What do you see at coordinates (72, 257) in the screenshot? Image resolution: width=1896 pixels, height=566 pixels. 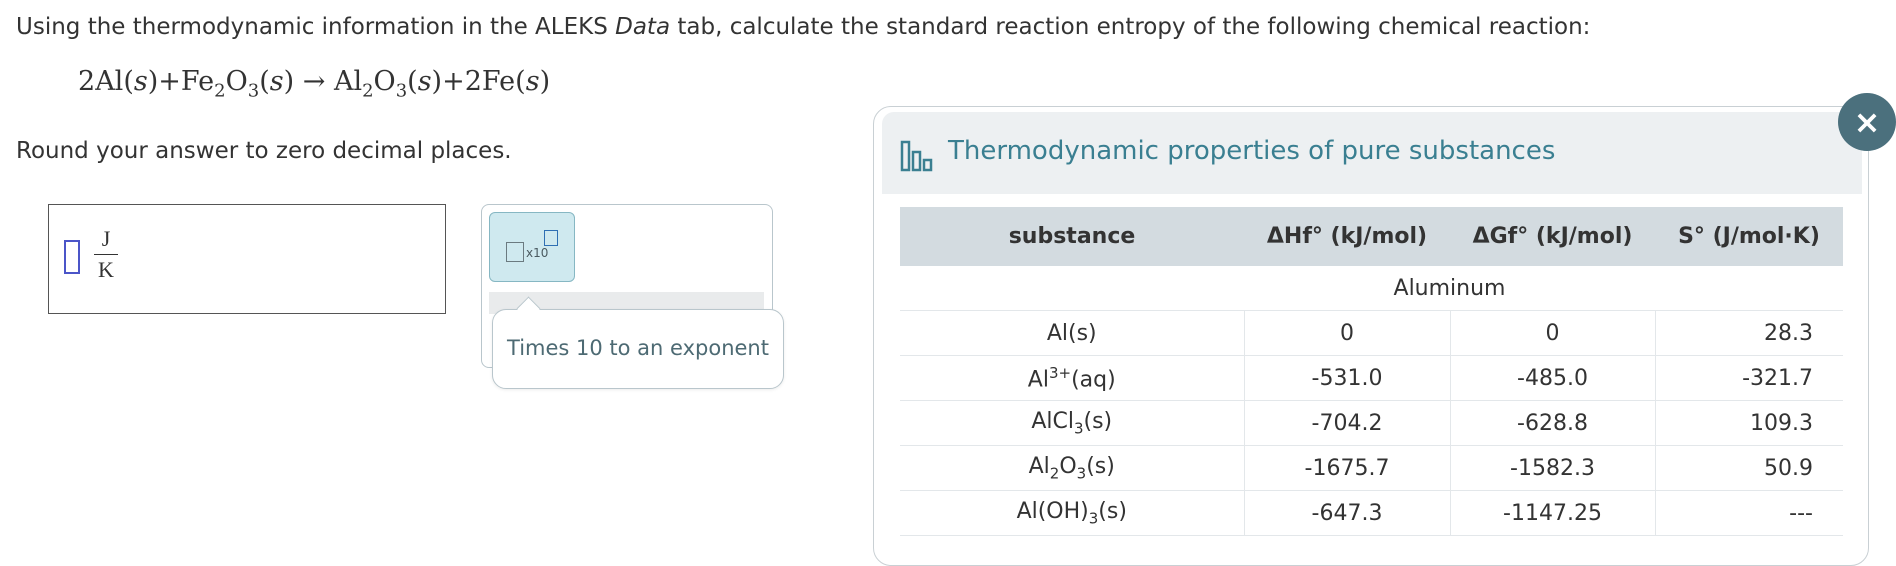 I see `answer-input` at bounding box center [72, 257].